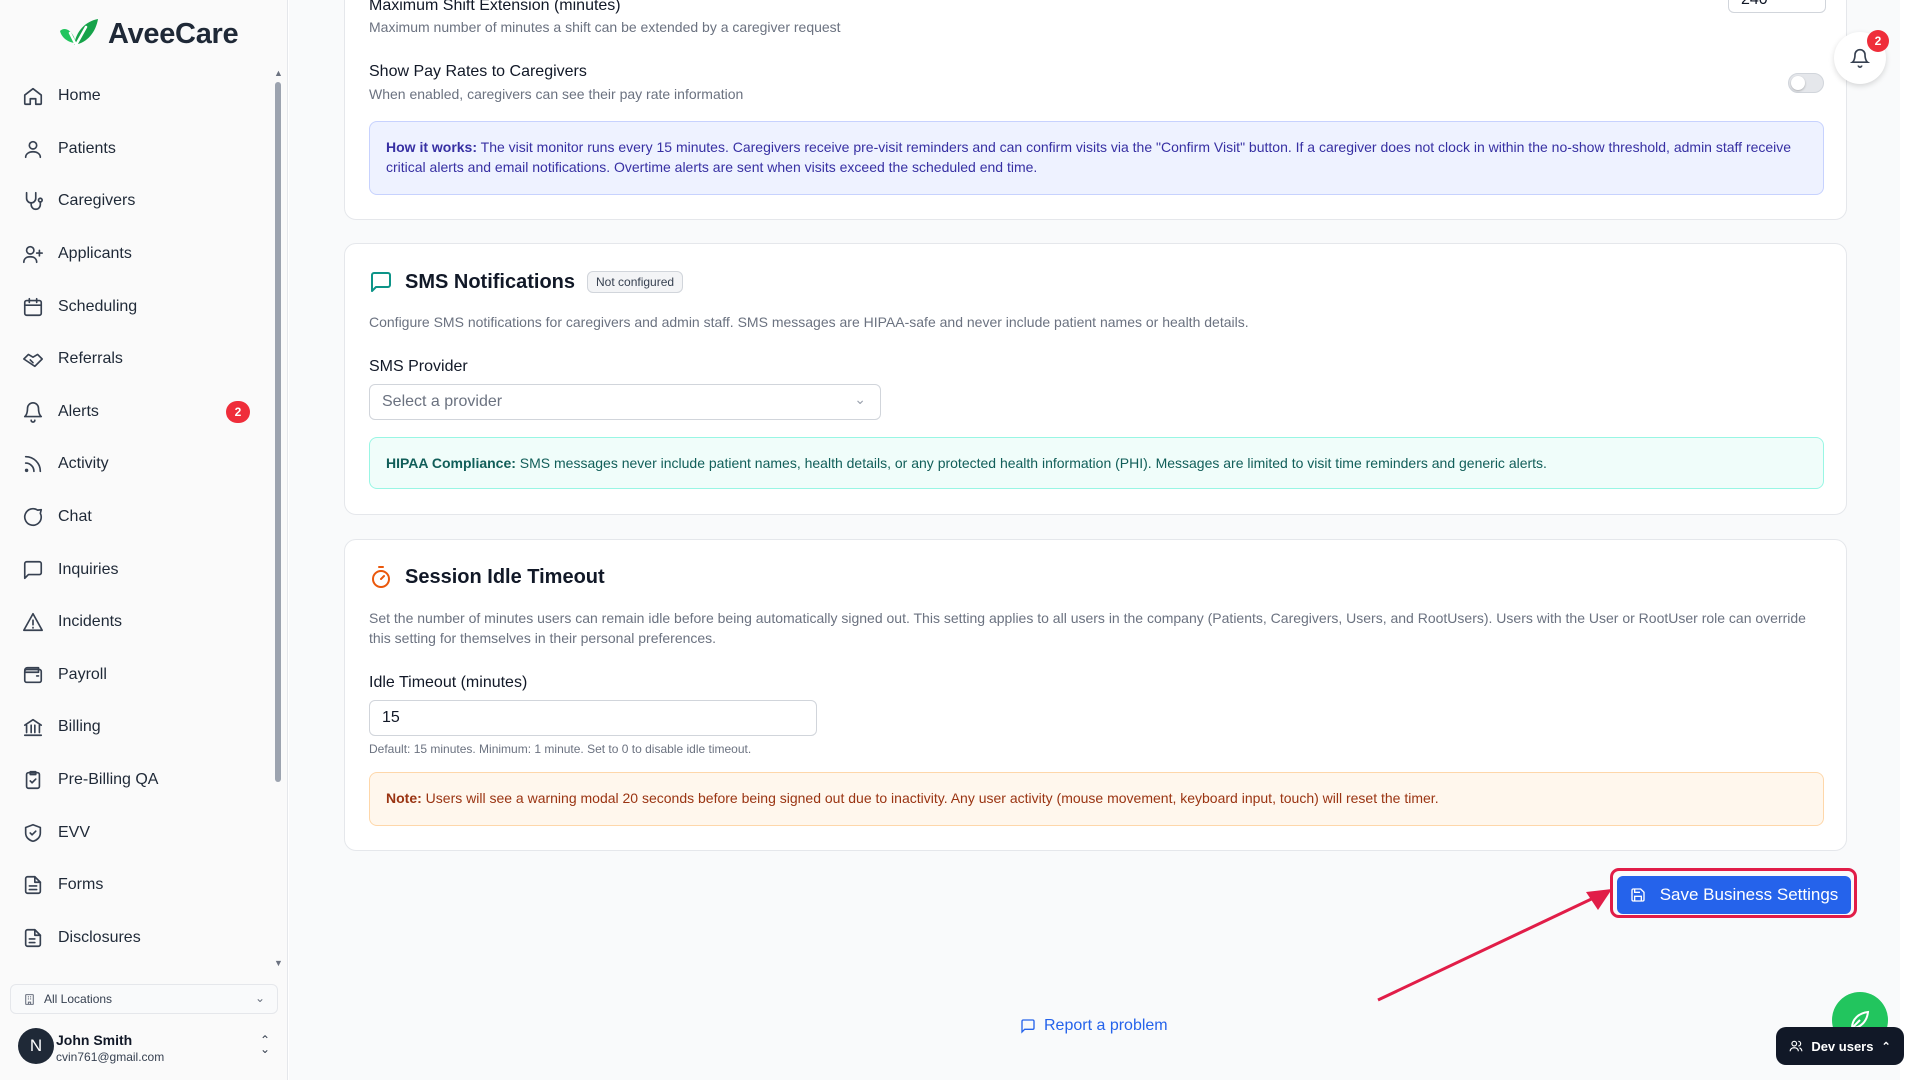  I want to click on sidebar-scrollbar-thumb, so click(278, 432).